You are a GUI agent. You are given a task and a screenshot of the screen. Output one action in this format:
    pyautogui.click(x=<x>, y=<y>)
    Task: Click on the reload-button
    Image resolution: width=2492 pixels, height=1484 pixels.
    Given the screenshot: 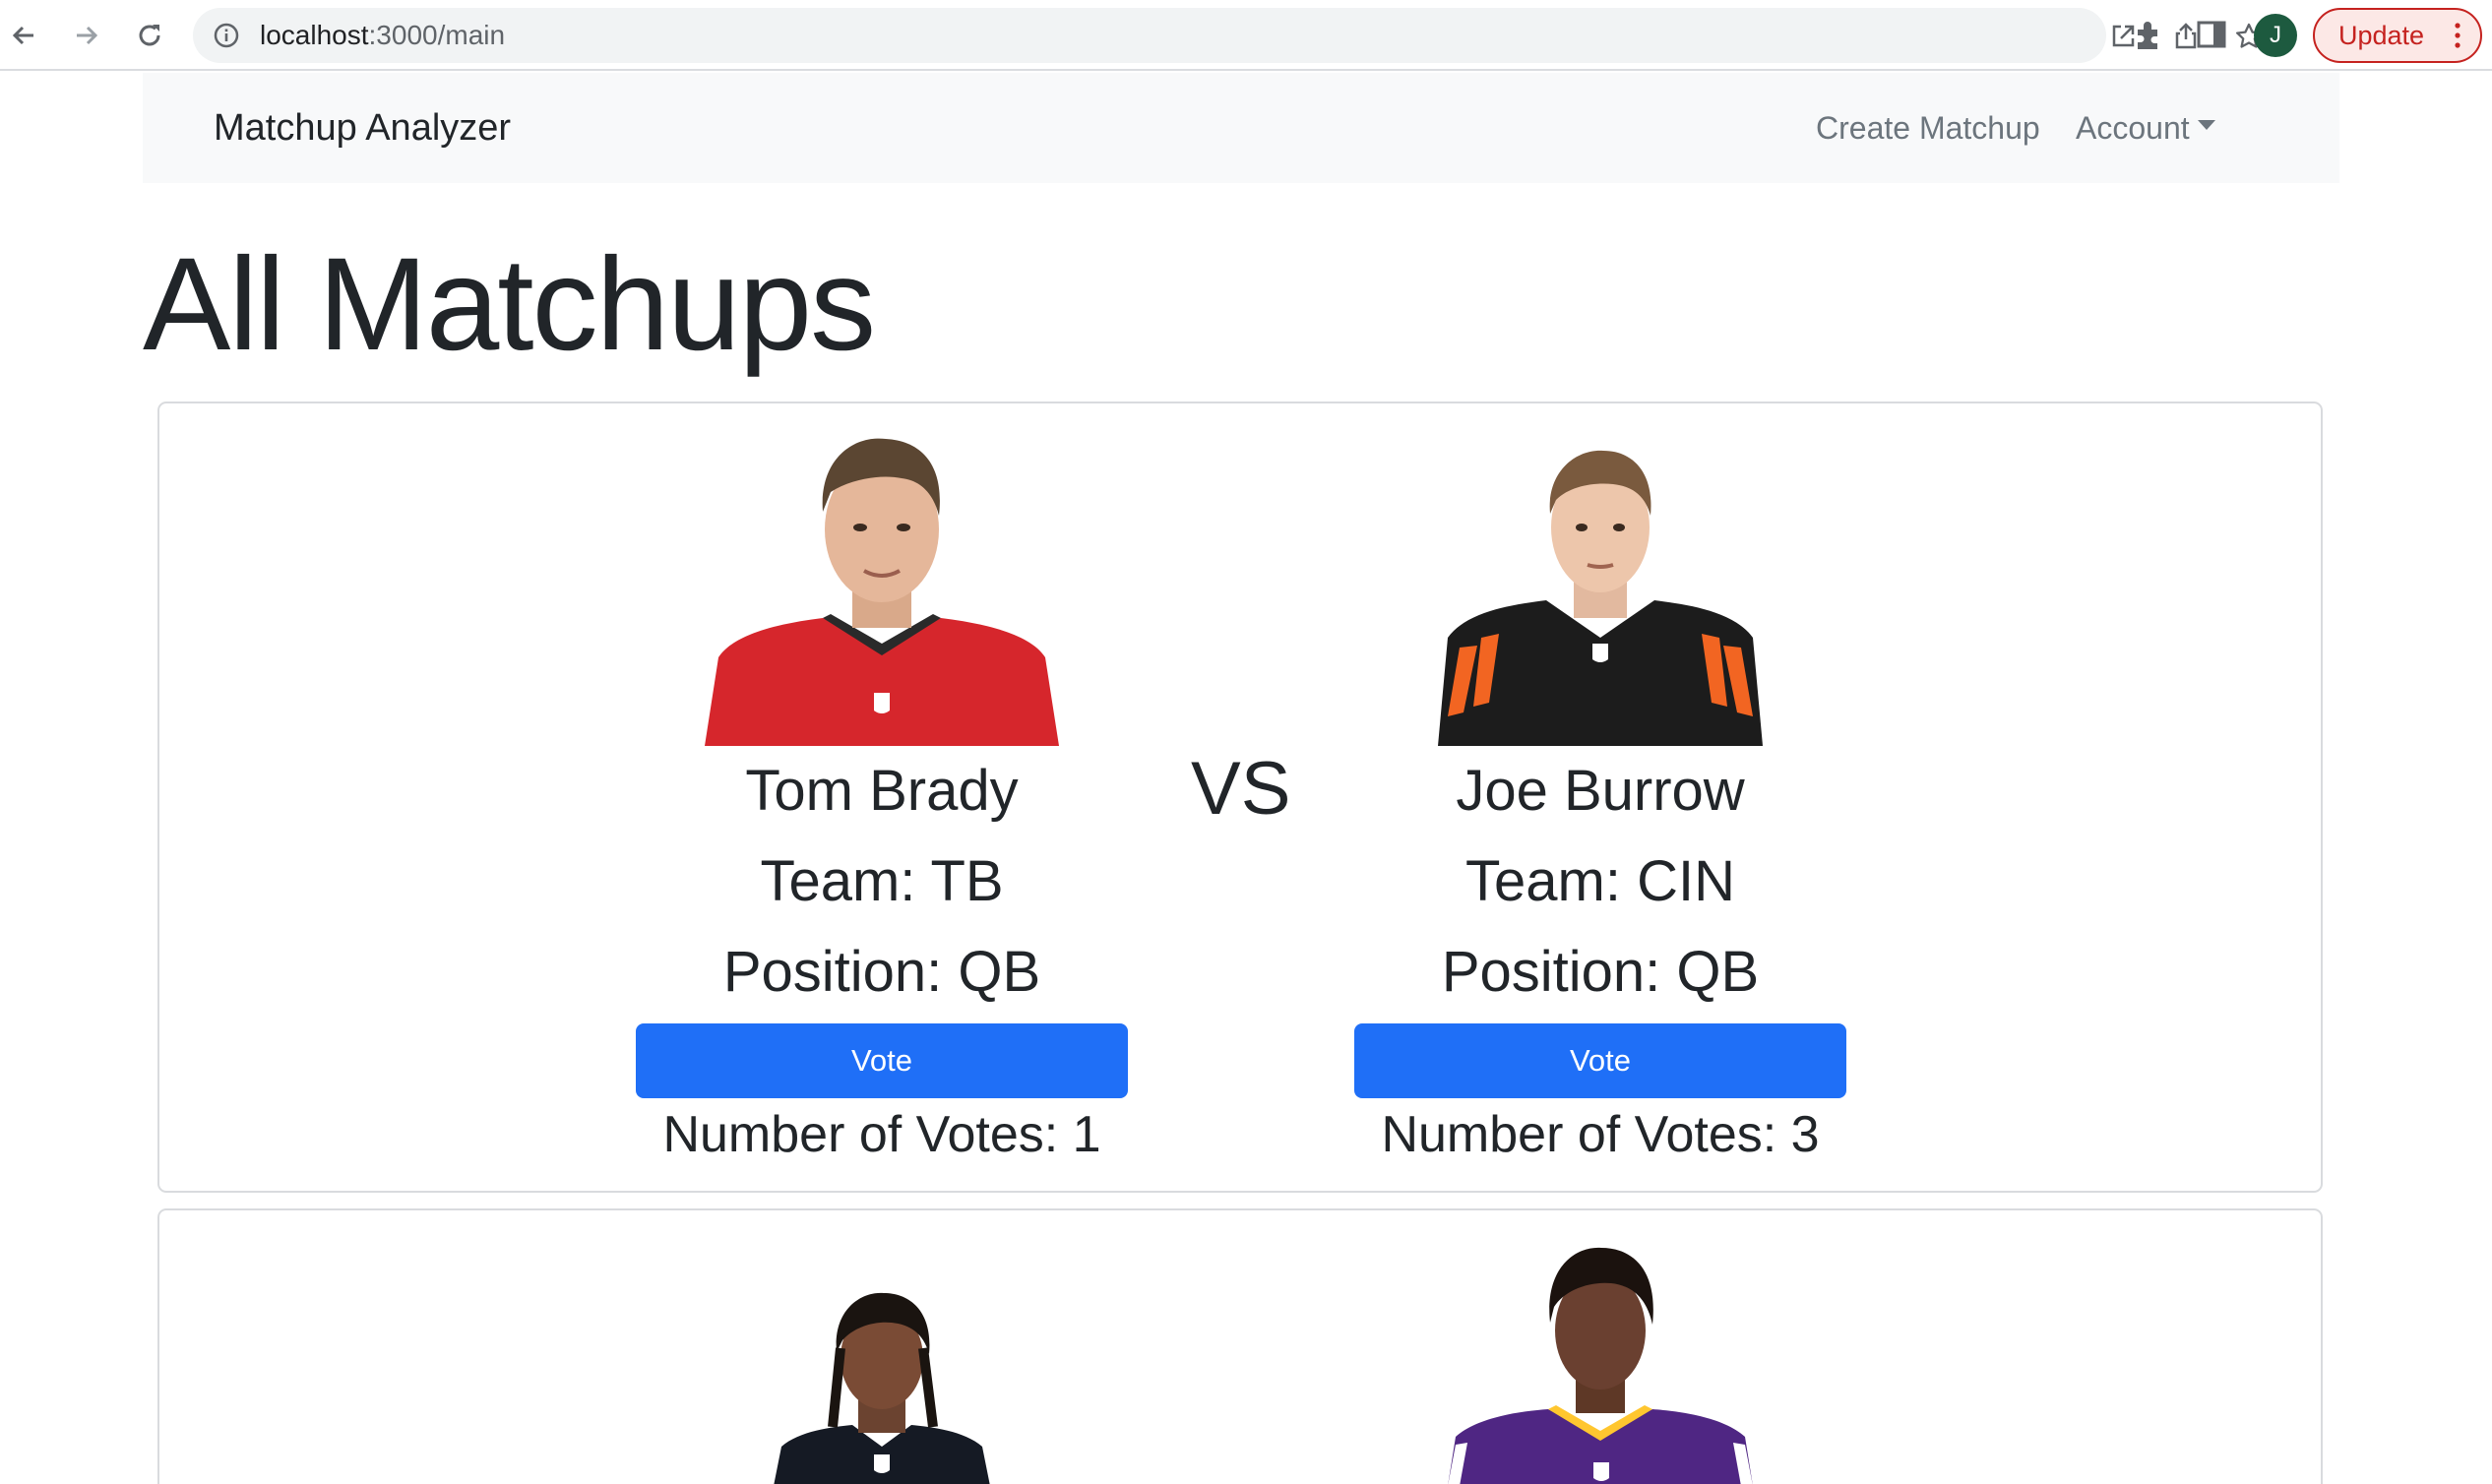 What is the action you would take?
    pyautogui.click(x=150, y=35)
    